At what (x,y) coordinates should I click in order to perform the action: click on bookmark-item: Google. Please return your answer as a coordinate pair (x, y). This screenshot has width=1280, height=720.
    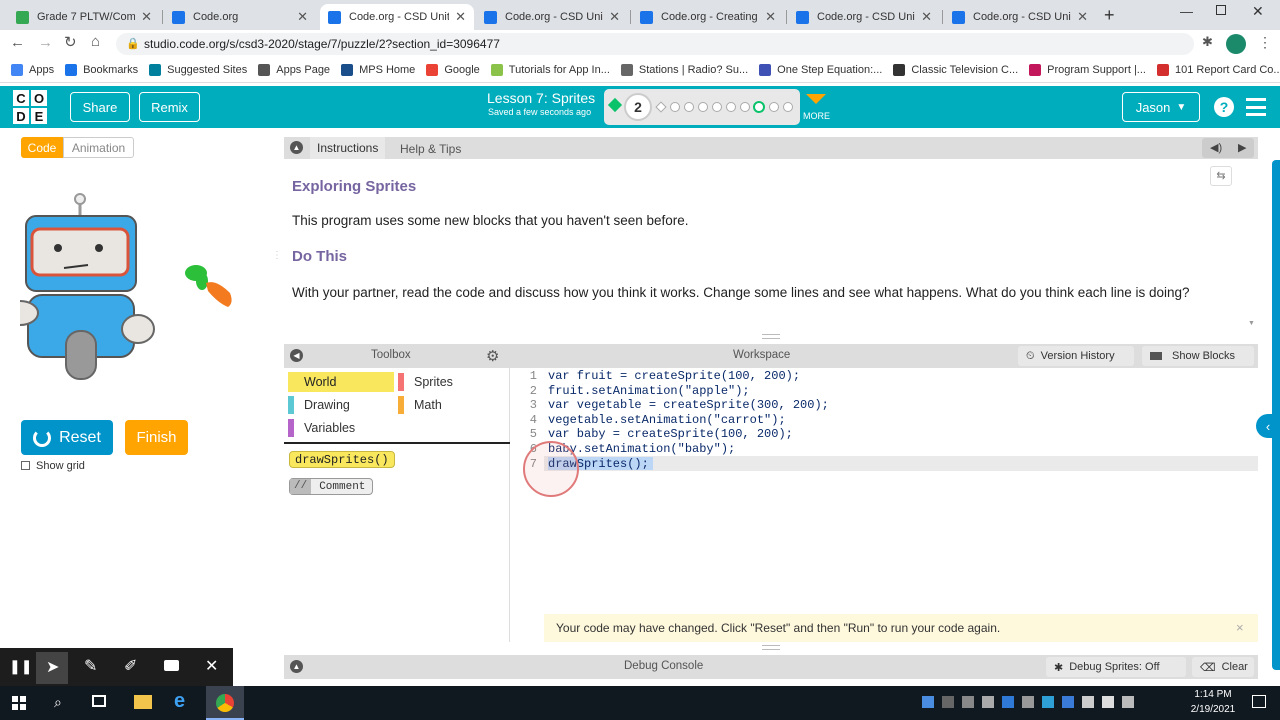
    Looking at the image, I should click on (453, 70).